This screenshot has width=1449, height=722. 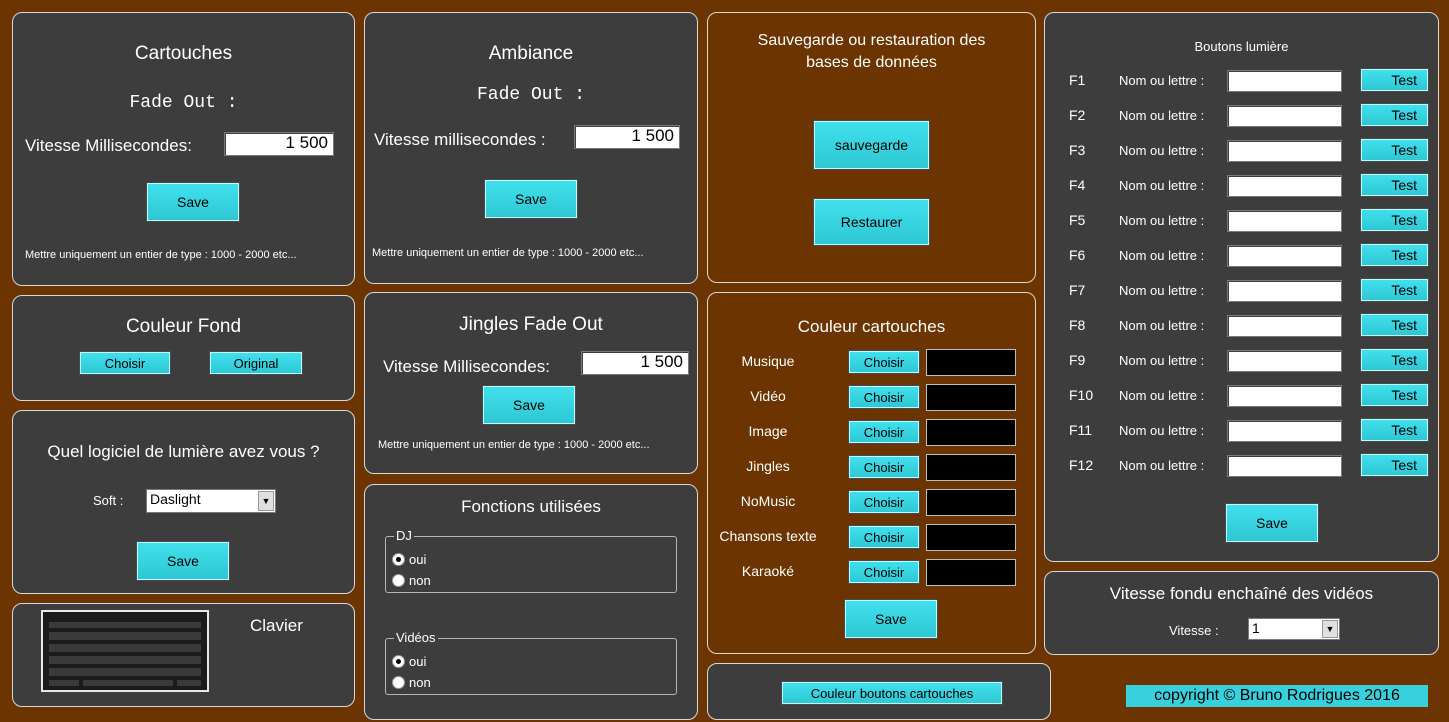 What do you see at coordinates (125, 363) in the screenshot?
I see `background-color-choose-button: Choisir` at bounding box center [125, 363].